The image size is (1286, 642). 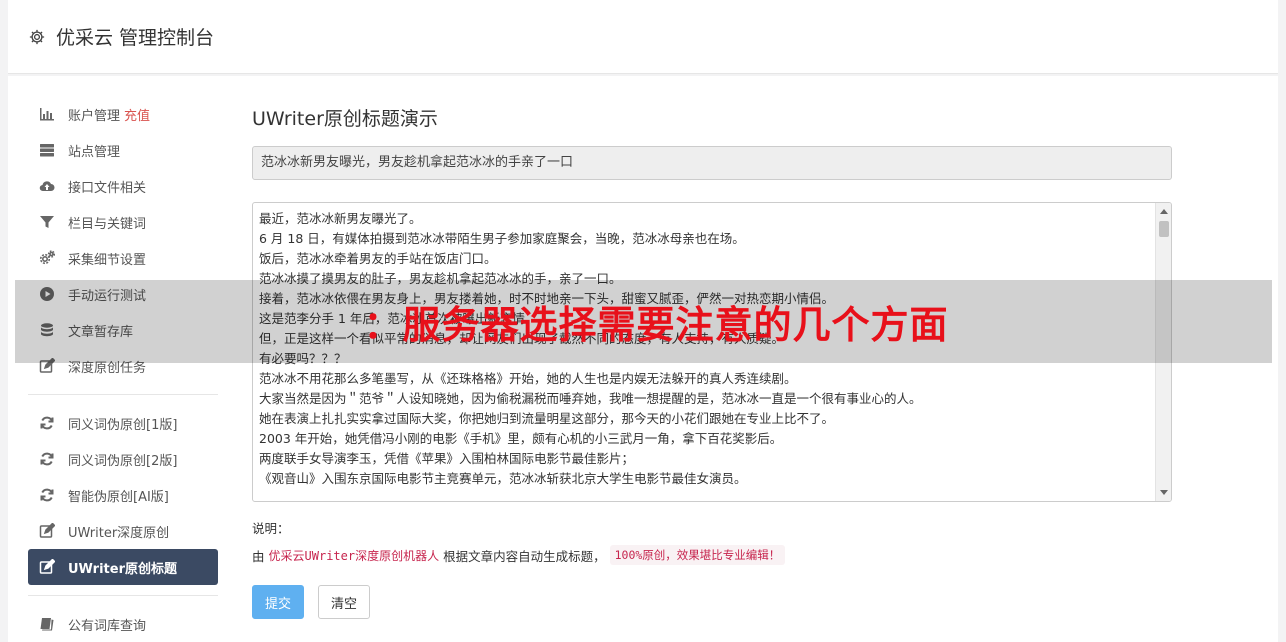 I want to click on note-label: 说明：, so click(x=271, y=528).